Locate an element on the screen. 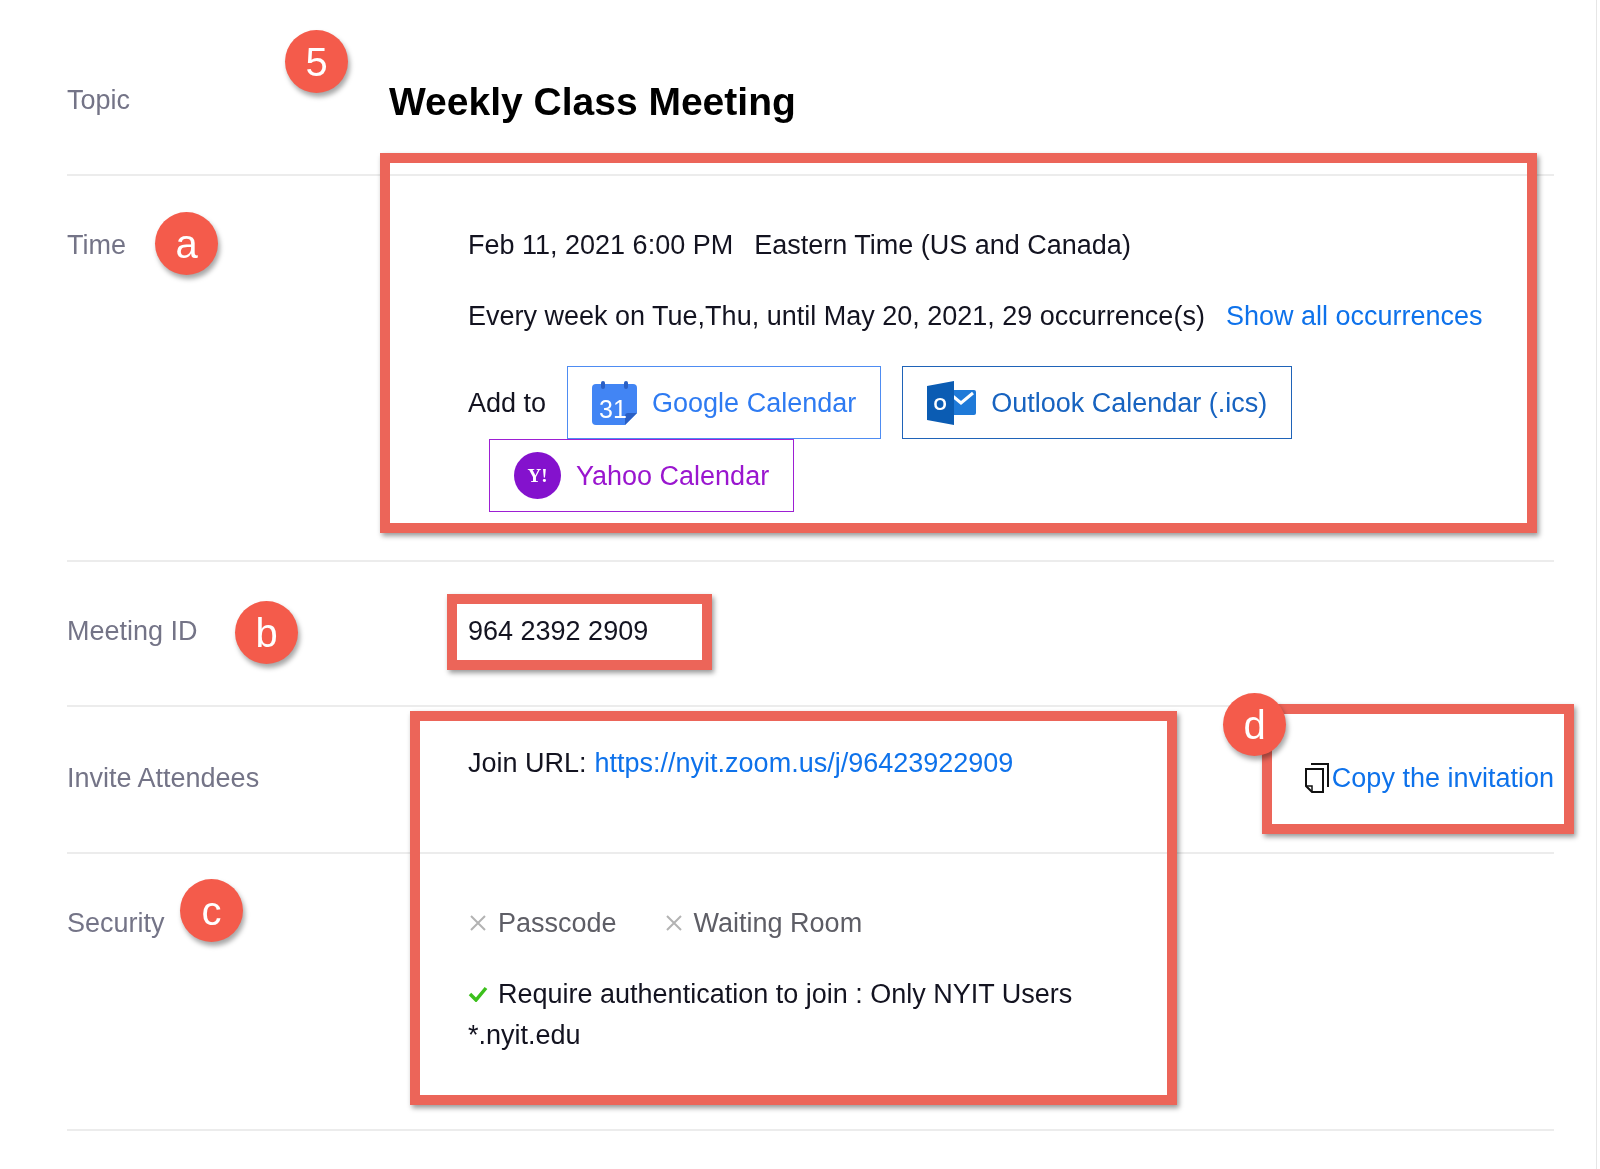  join-url-label: Join URL: is located at coordinates (527, 763).